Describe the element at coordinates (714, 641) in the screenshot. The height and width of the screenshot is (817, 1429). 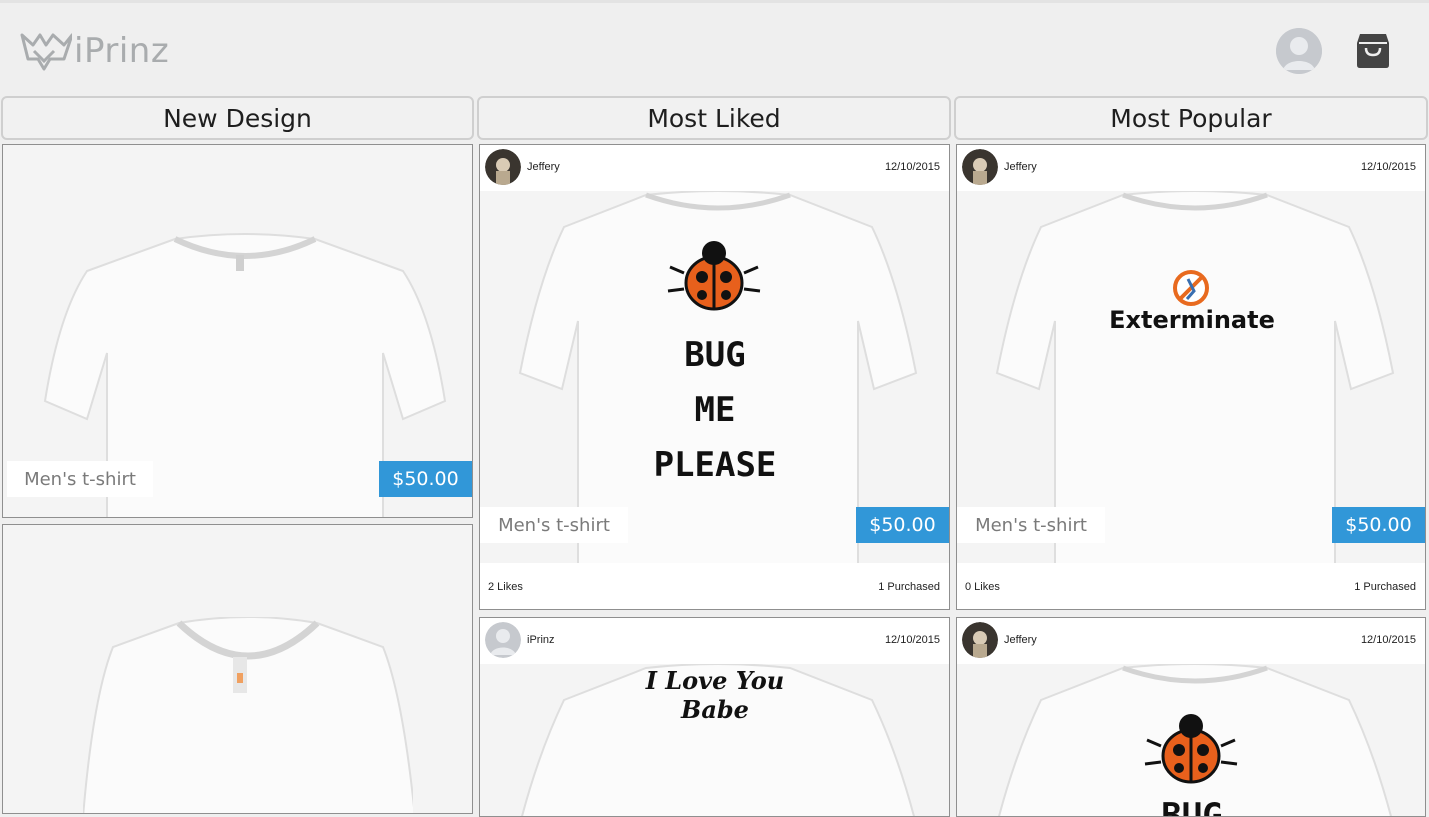
I see `card-header: iPrinz 12/10/2015` at that location.